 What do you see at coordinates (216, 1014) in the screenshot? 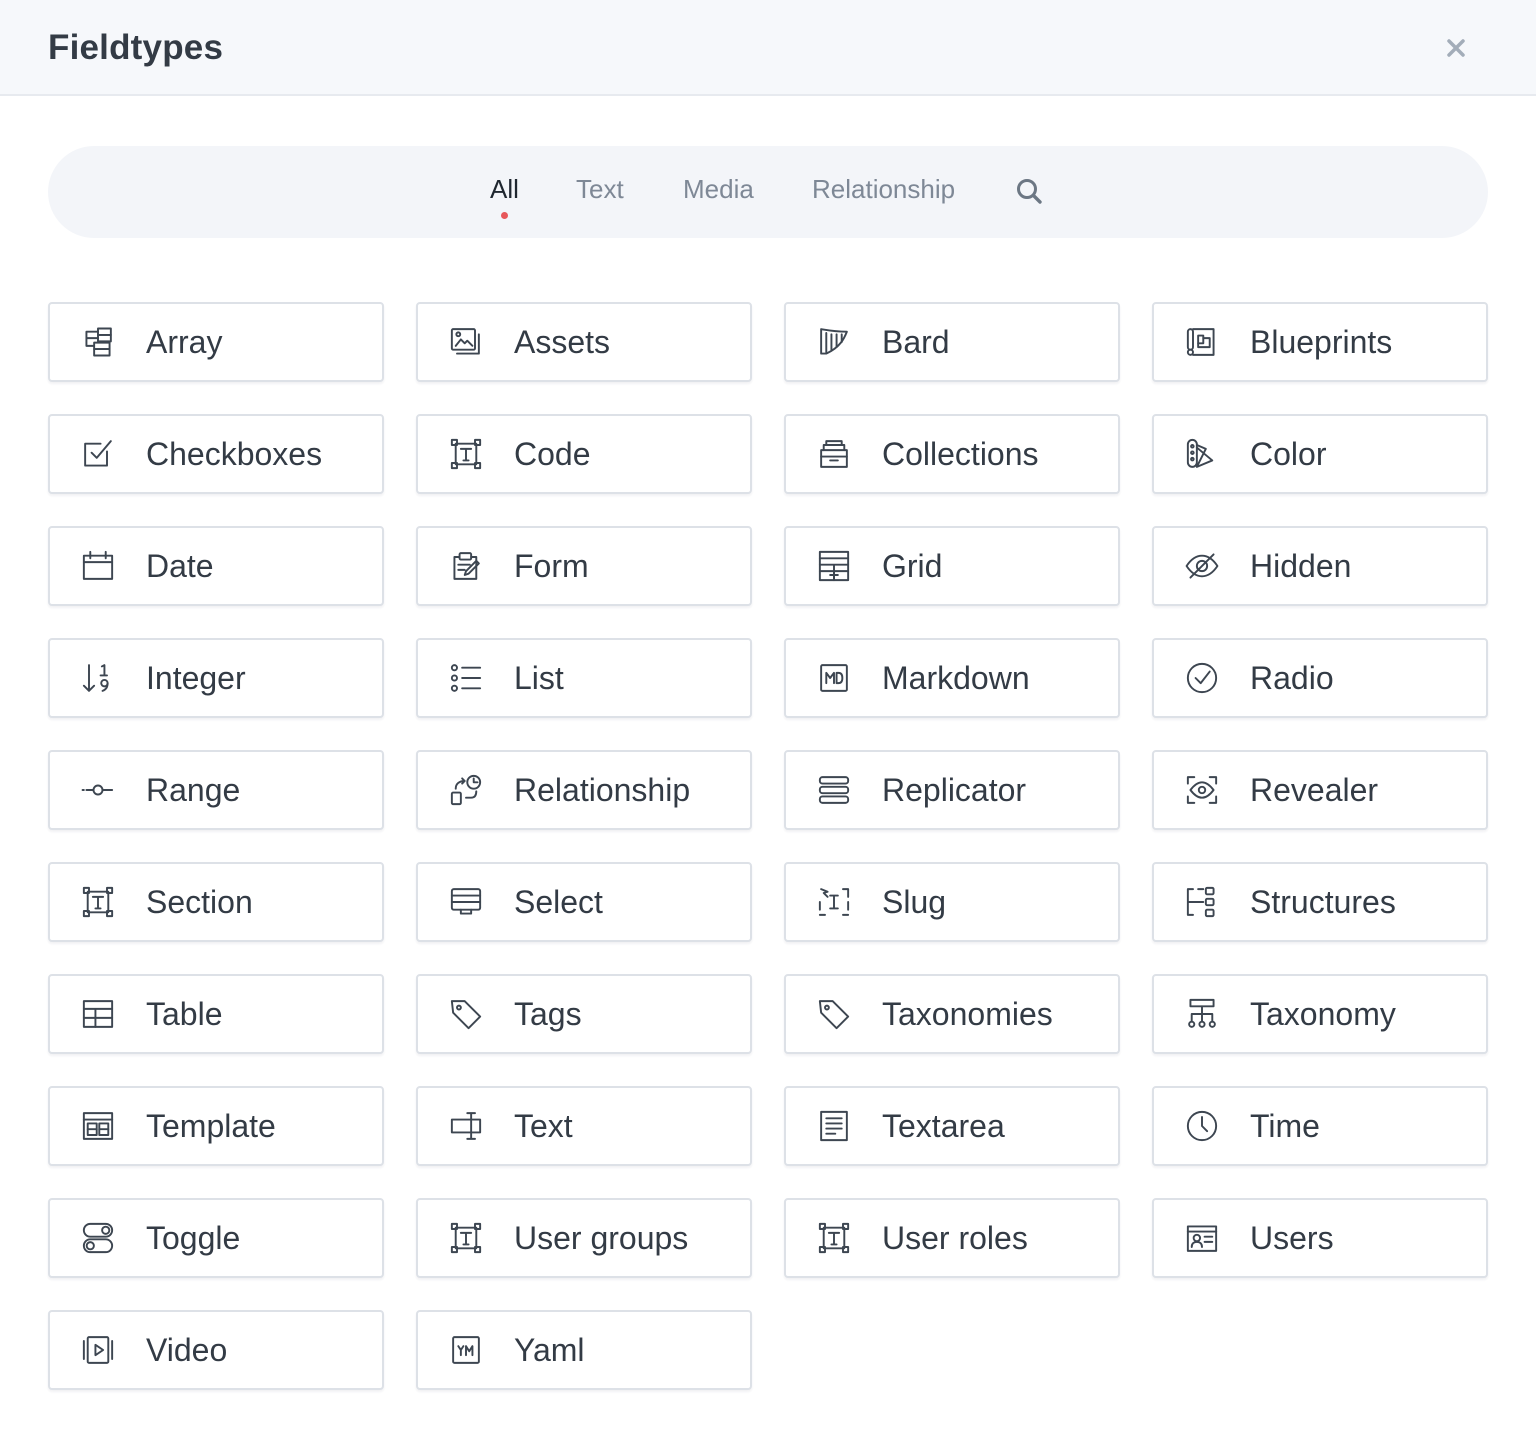
I see `fieldtype-card-table: Table` at bounding box center [216, 1014].